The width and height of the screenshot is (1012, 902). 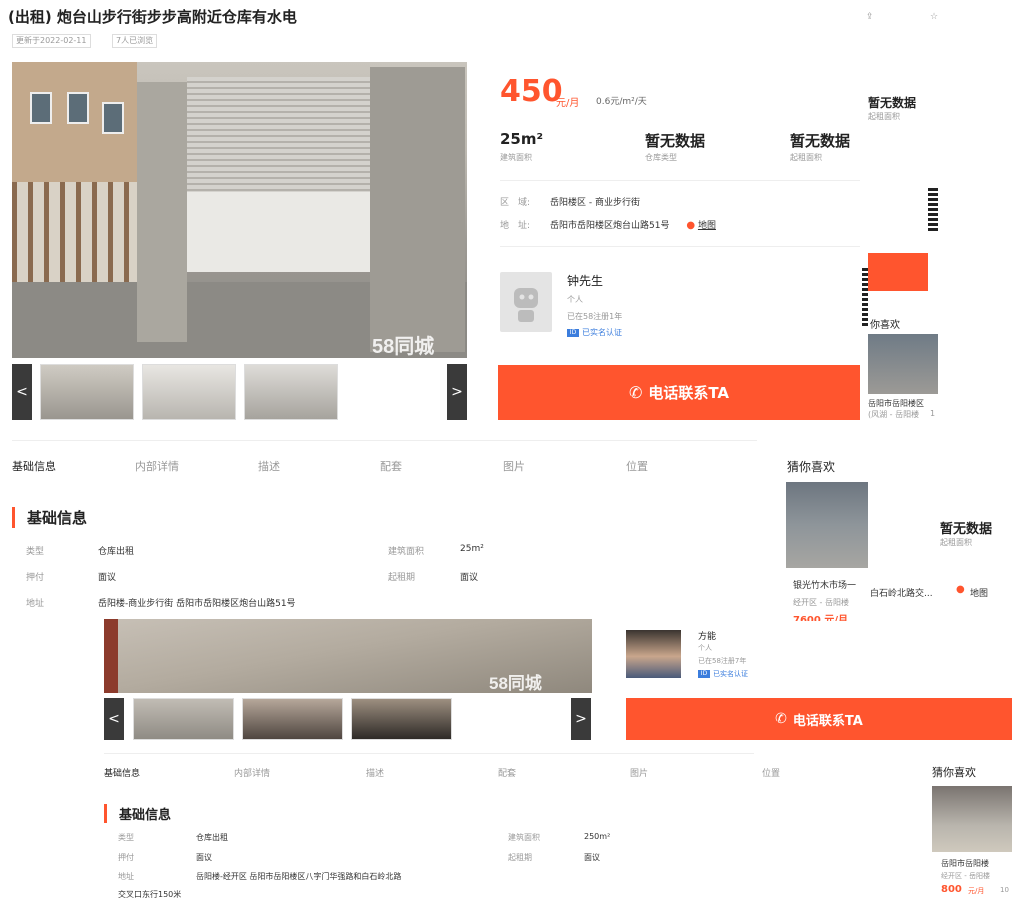 I want to click on views-tag: 7人已浏览, so click(x=135, y=41).